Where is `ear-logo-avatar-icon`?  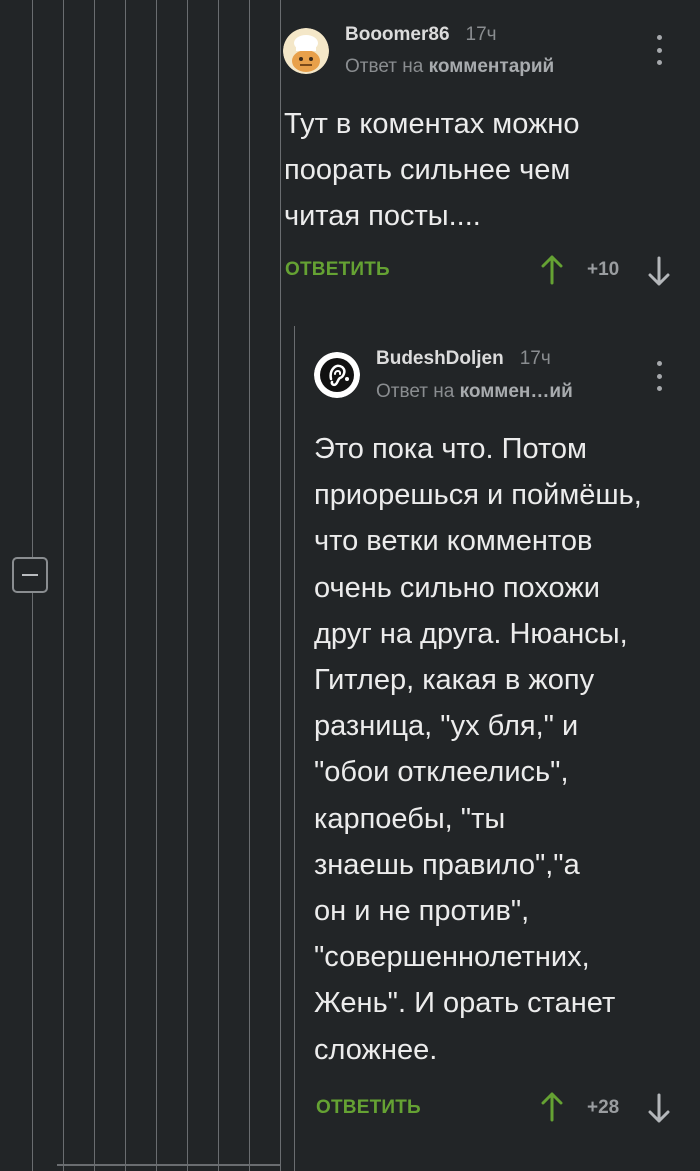 ear-logo-avatar-icon is located at coordinates (337, 375).